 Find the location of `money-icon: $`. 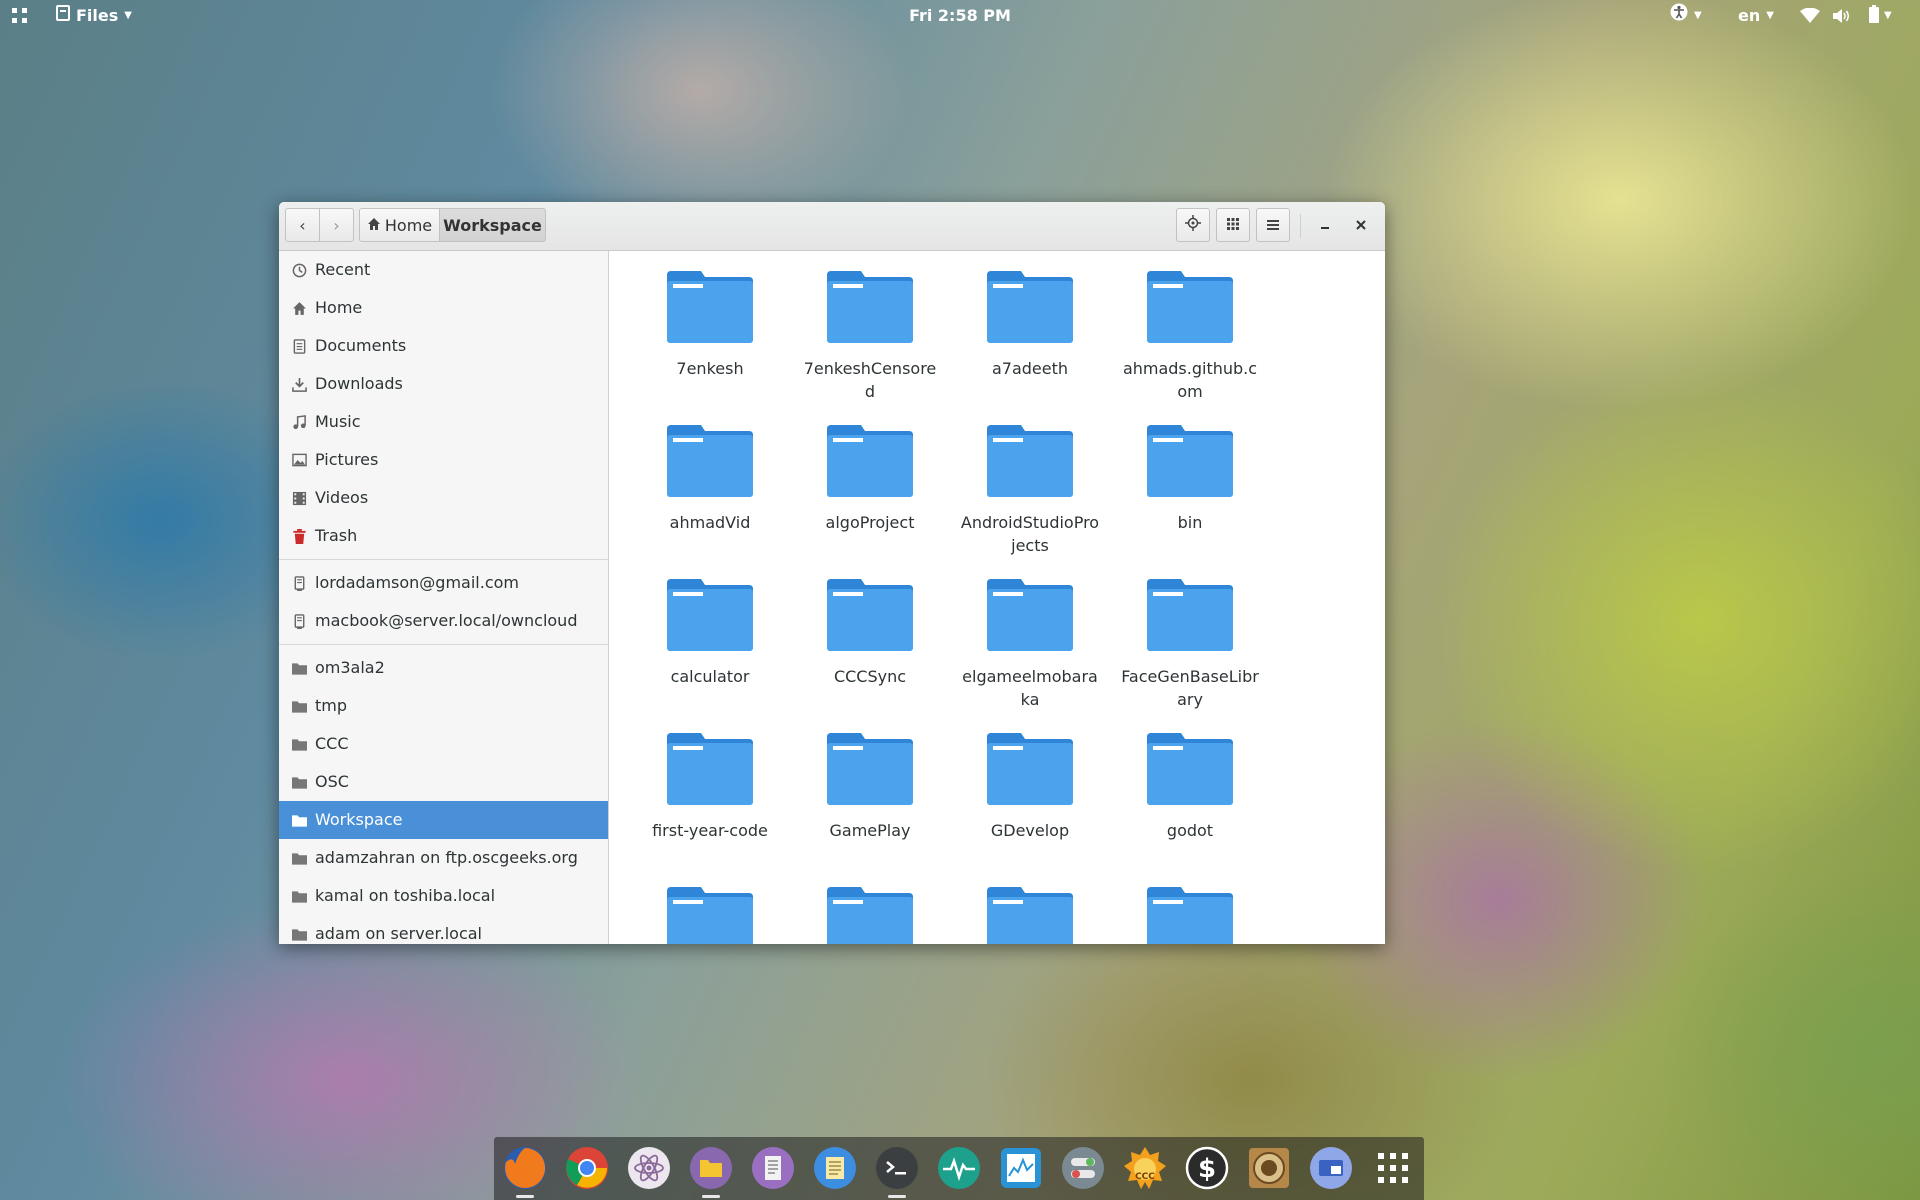

money-icon: $ is located at coordinates (1207, 1168).